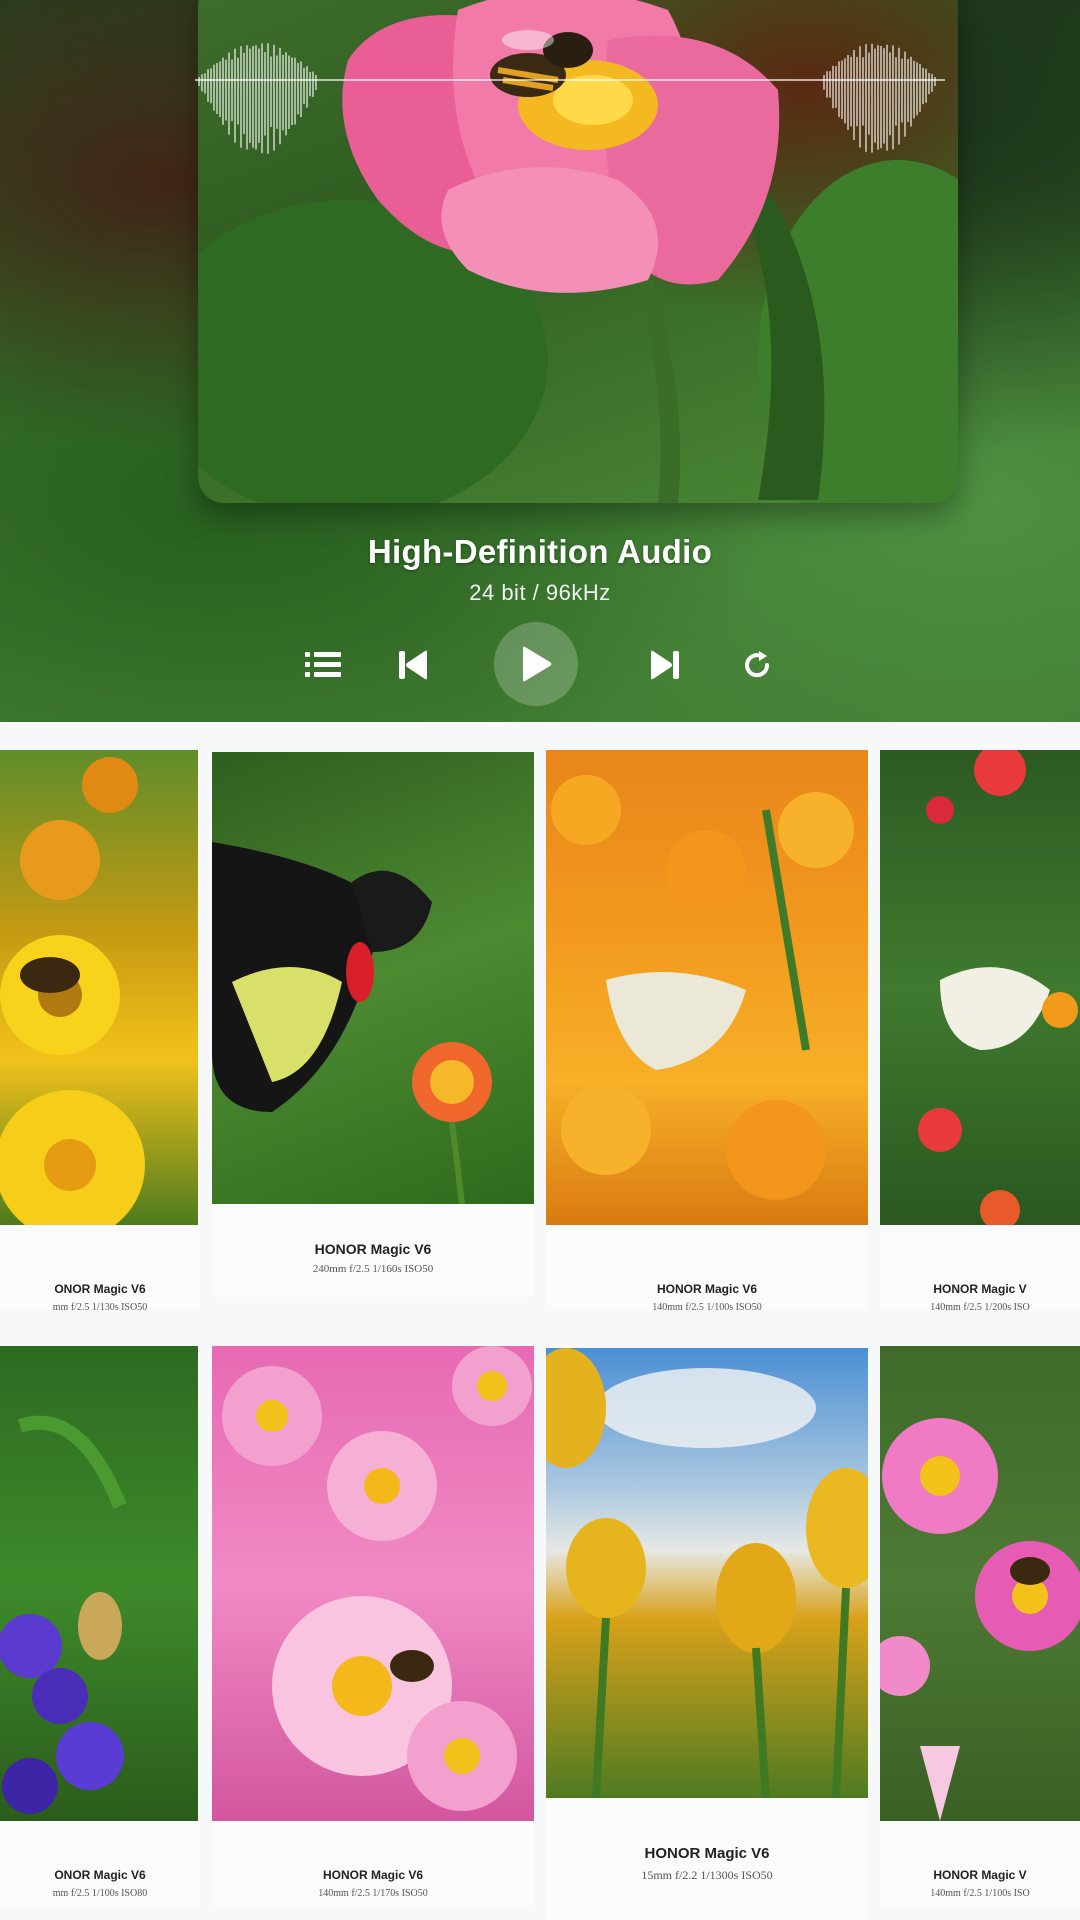 The height and width of the screenshot is (1920, 1080). I want to click on photo-caption-meta: 15mm f/2.2 1/1300s ISO50, so click(707, 1875).